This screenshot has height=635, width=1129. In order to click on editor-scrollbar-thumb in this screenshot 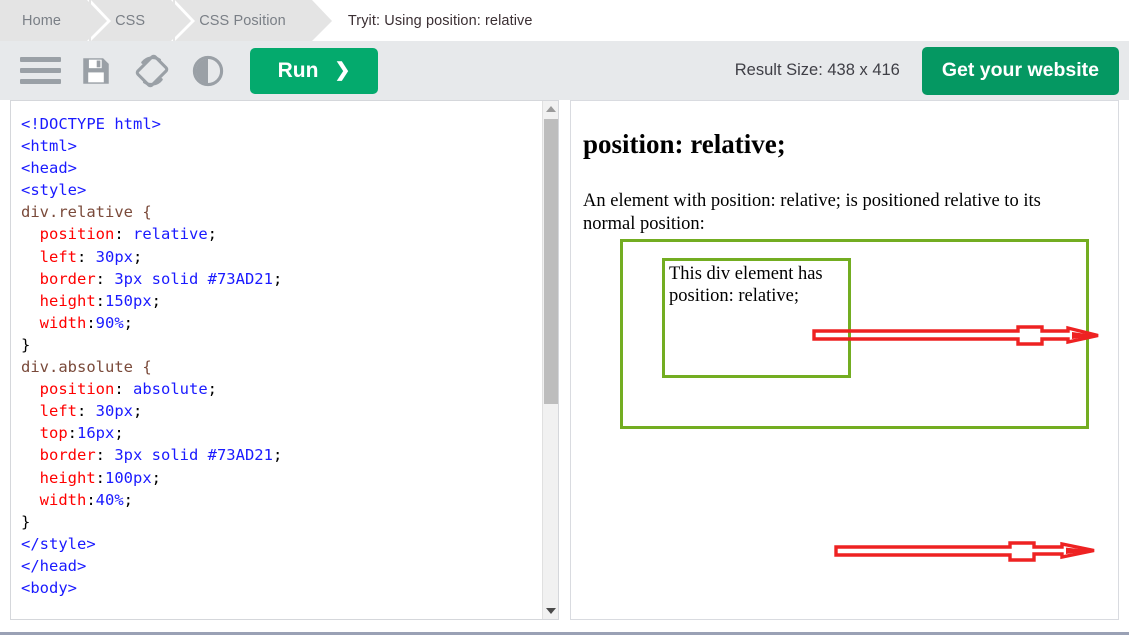, I will do `click(551, 261)`.